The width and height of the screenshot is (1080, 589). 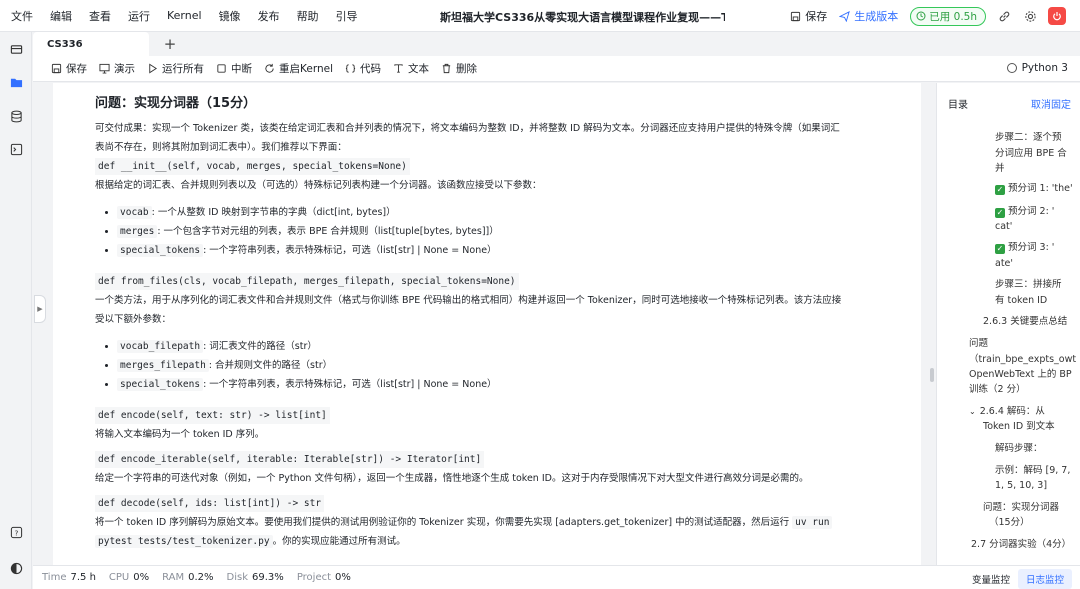 I want to click on link-button, so click(x=1004, y=16).